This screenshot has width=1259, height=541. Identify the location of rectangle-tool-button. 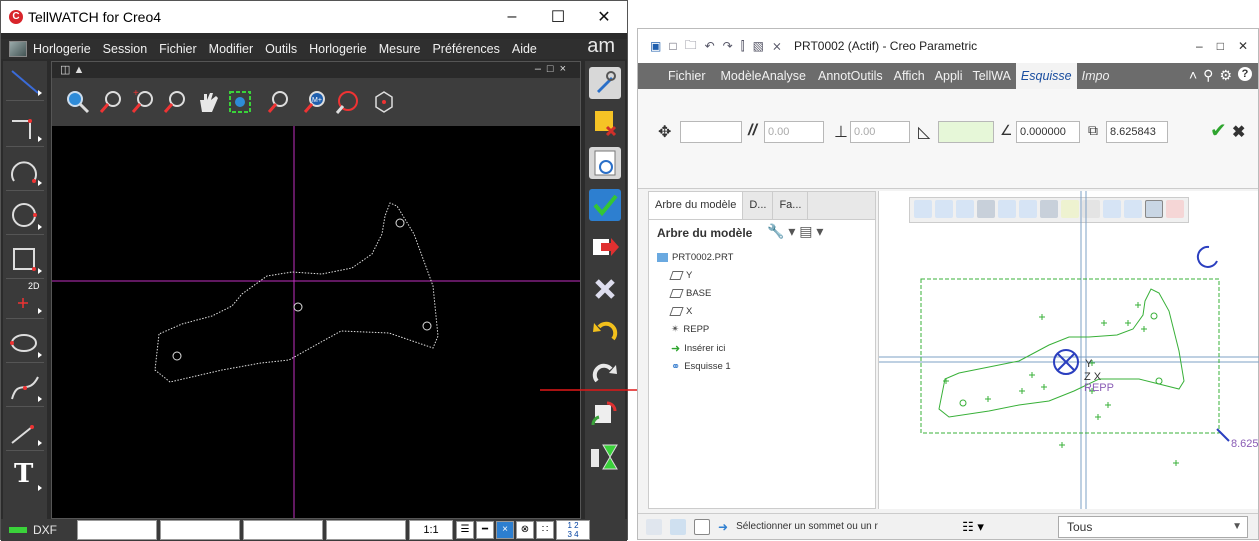
(25, 260).